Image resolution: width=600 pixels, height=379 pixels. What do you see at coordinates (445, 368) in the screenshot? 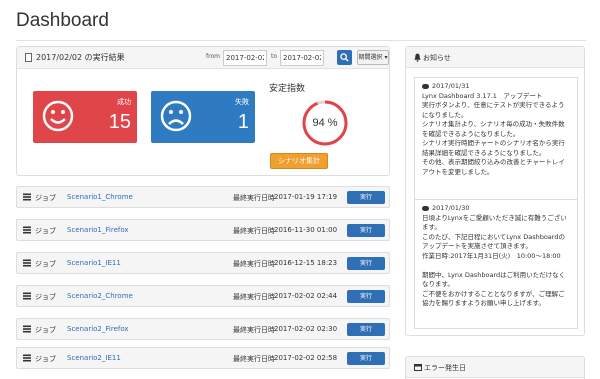
I see `error-title: エラー発生日` at bounding box center [445, 368].